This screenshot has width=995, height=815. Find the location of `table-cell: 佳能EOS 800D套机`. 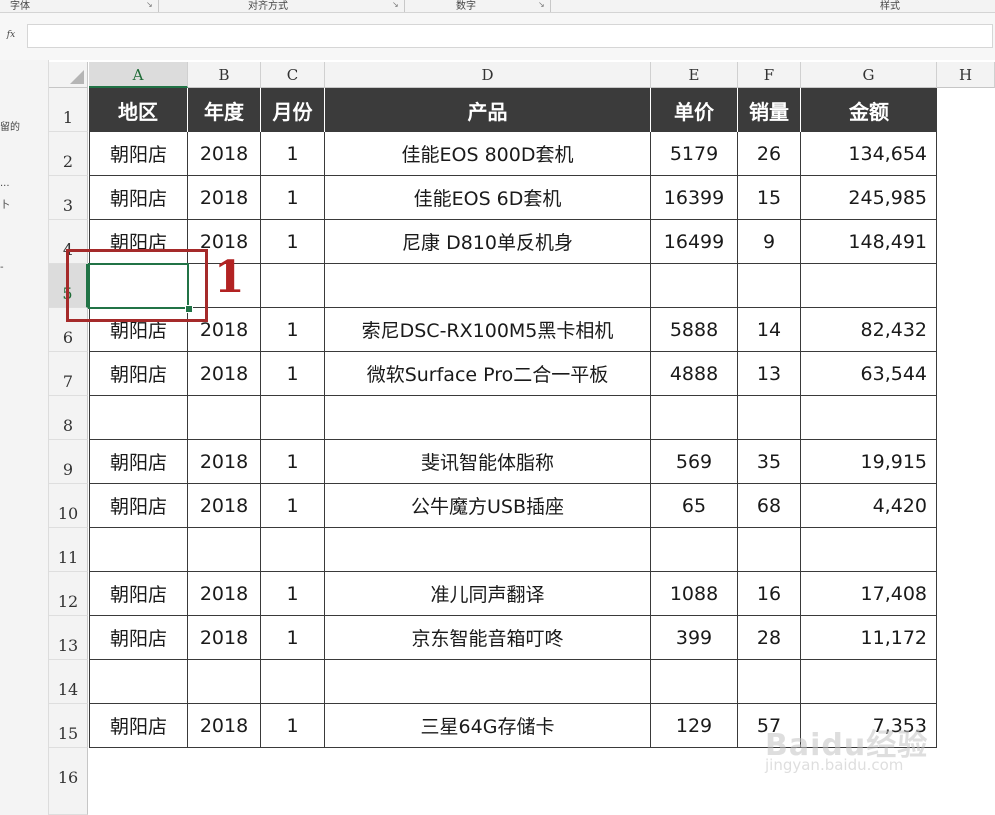

table-cell: 佳能EOS 800D套机 is located at coordinates (488, 154).